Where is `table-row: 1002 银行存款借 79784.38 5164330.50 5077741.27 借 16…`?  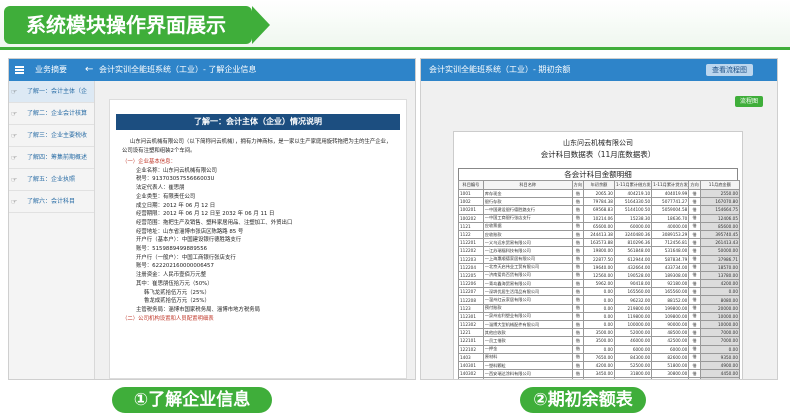 table-row: 1002 银行存款借 79784.38 5164330.50 5077741.27 借 16… is located at coordinates (599, 202).